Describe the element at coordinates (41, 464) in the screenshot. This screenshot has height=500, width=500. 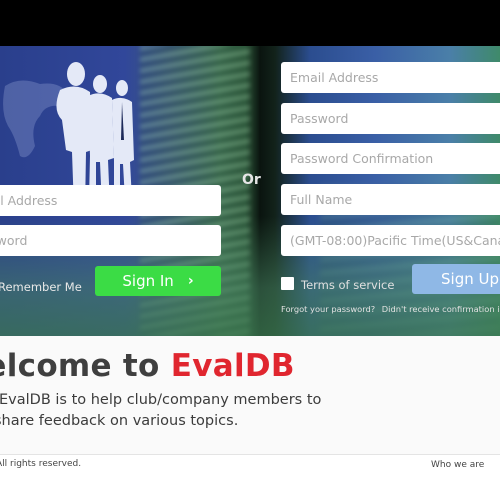
I see `copyright-text: All rights reserved.` at that location.